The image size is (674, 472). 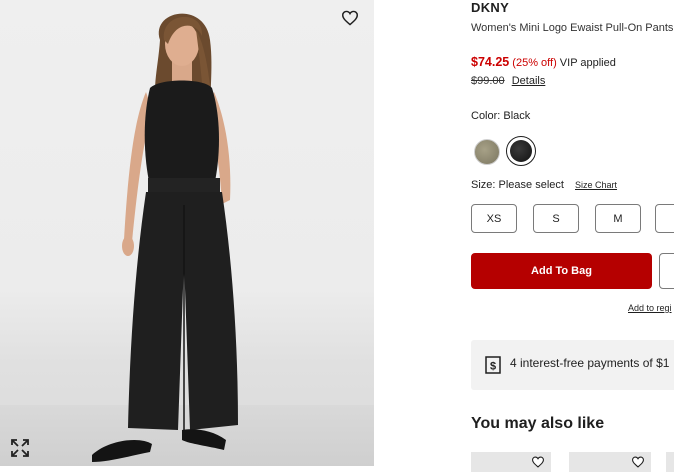 I want to click on add-to-bag-button: Add To Bag, so click(x=561, y=271).